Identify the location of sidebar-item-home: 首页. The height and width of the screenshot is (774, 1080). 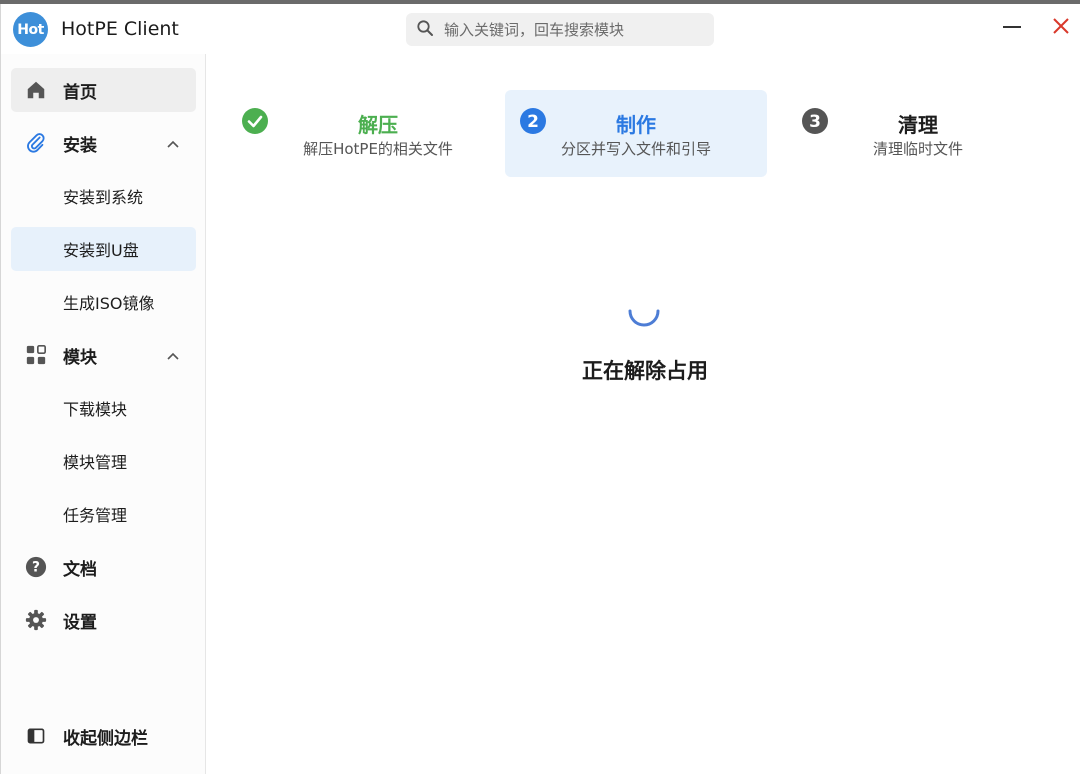
(103, 90).